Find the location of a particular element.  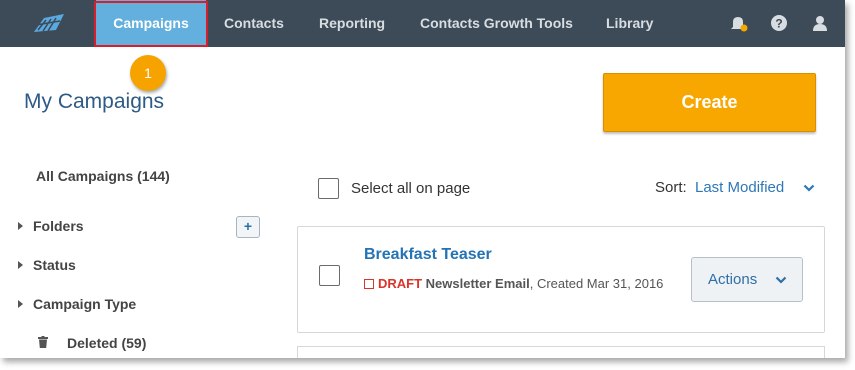

sidebar-item-folders: Folders is located at coordinates (51, 226).